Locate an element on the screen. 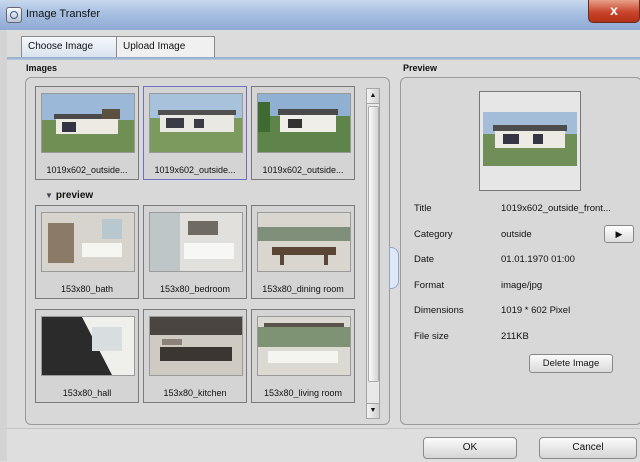  living-room-image is located at coordinates (304, 346).